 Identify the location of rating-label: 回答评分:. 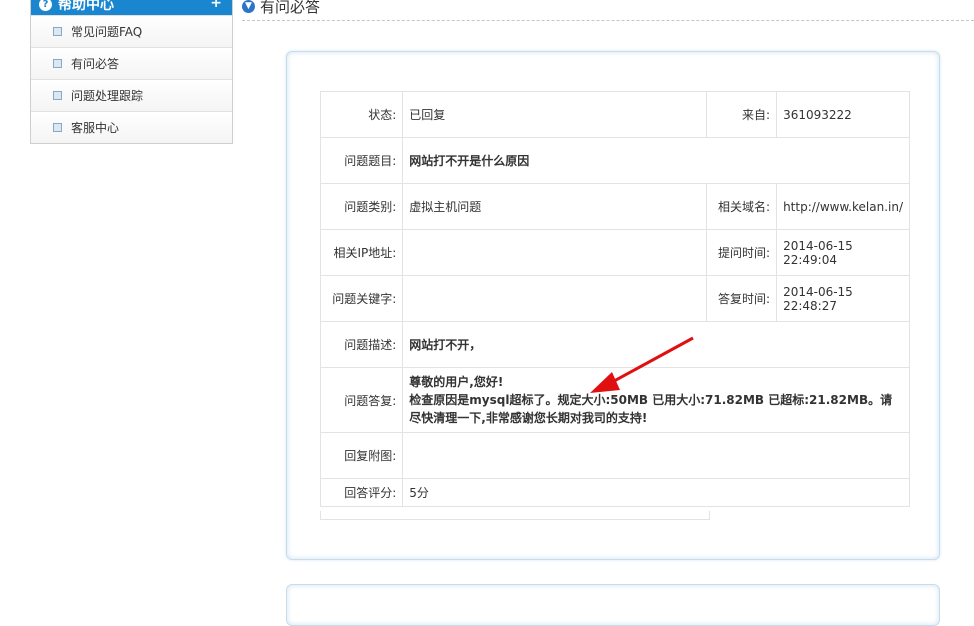
(361, 492).